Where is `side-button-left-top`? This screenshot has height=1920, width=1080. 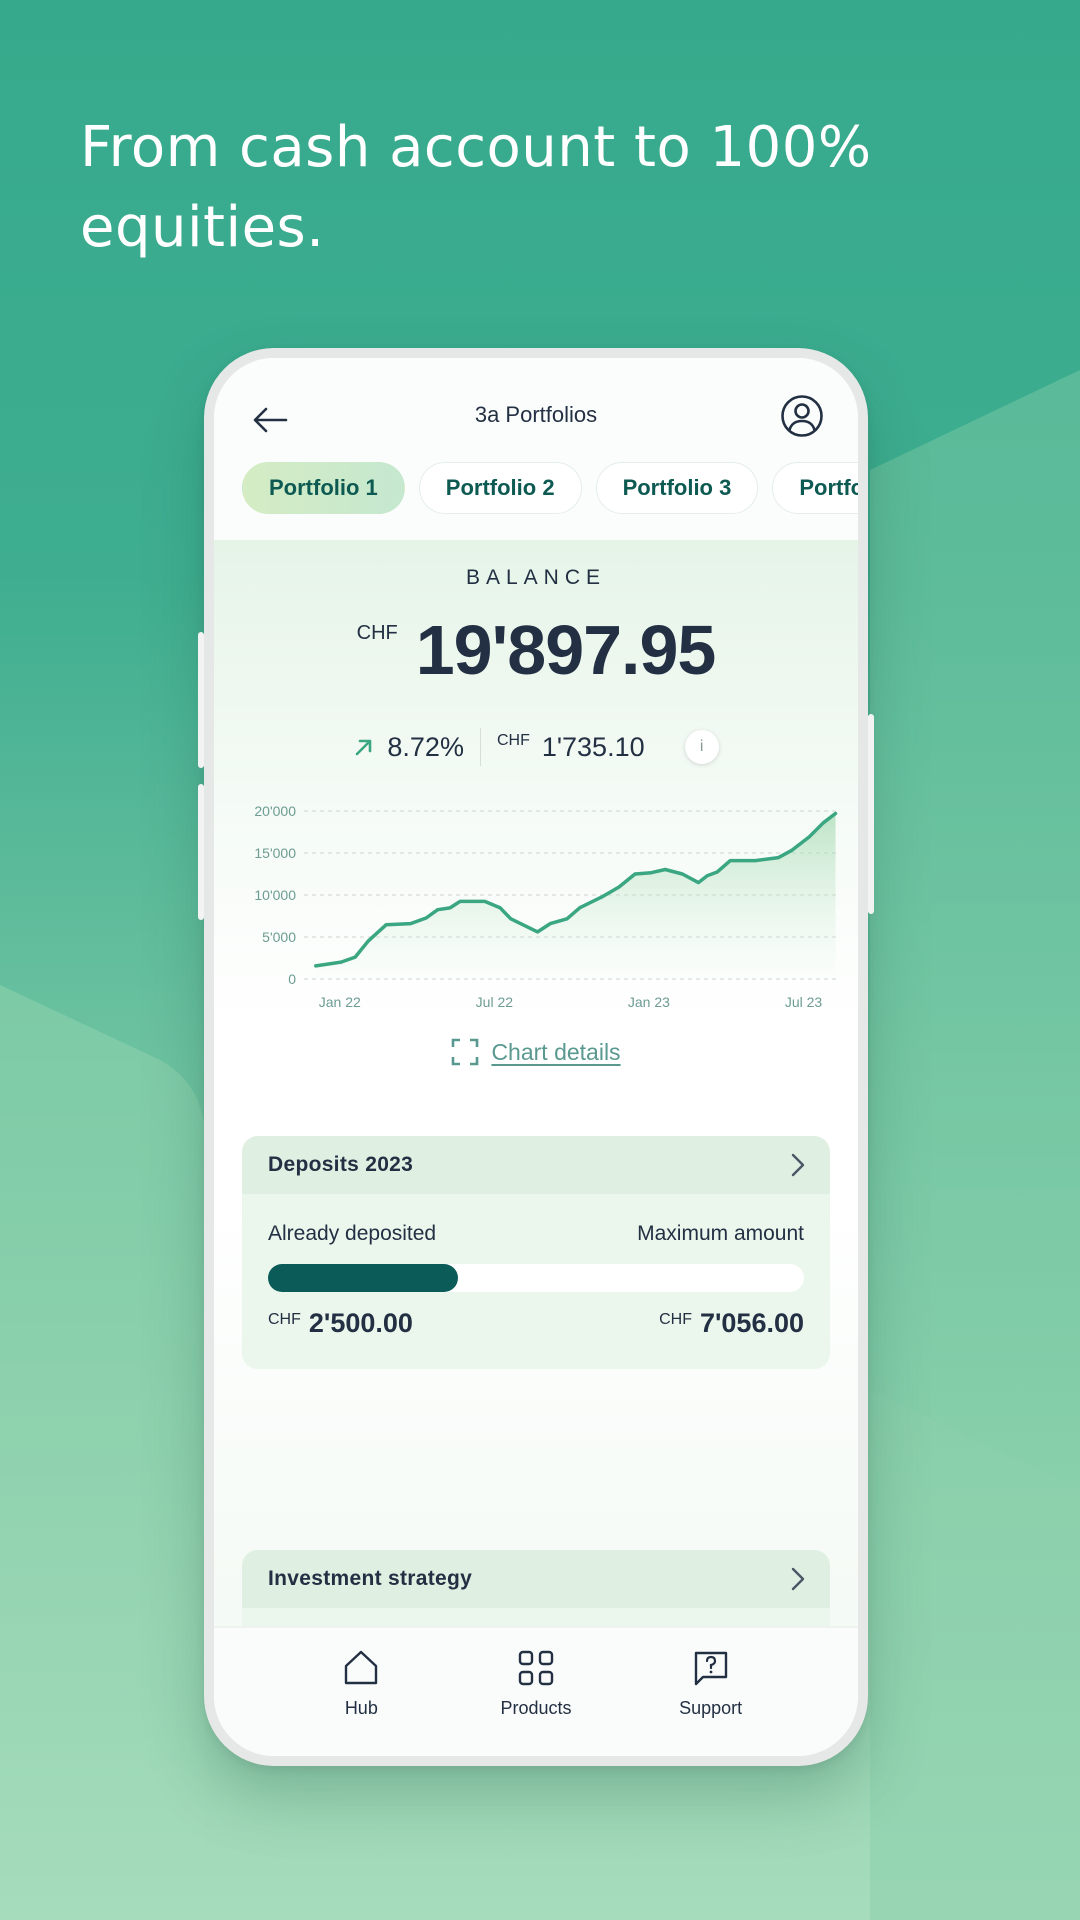 side-button-left-top is located at coordinates (201, 700).